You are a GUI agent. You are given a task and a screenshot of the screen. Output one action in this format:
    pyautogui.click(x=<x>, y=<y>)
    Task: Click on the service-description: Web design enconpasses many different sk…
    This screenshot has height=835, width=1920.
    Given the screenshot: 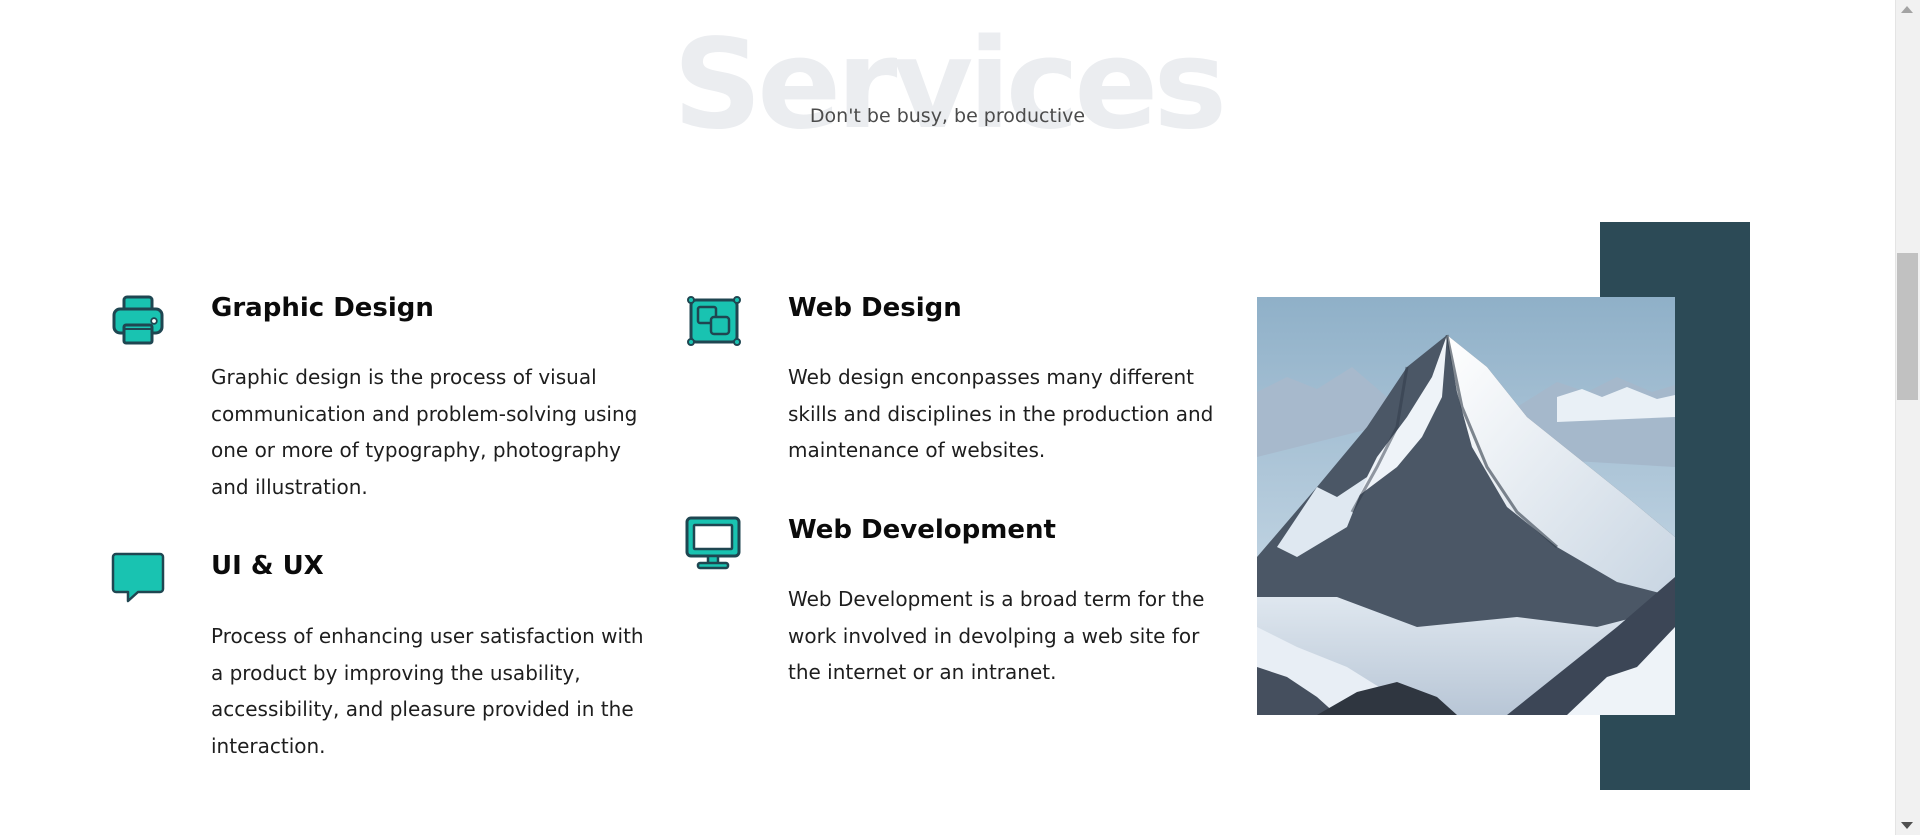 What is the action you would take?
    pyautogui.click(x=1001, y=414)
    